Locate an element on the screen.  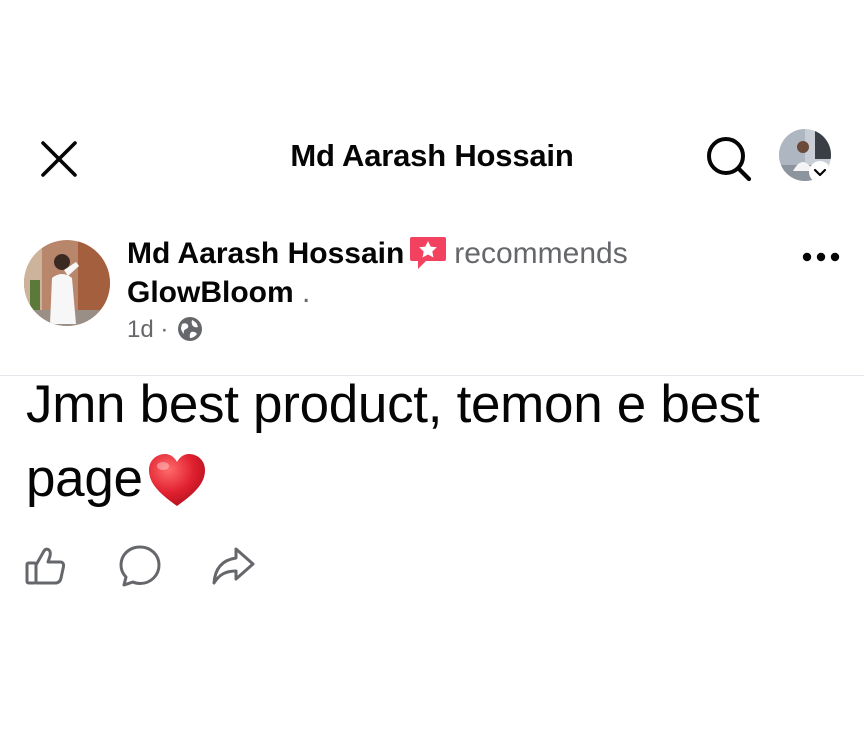
search-icon is located at coordinates (729, 159).